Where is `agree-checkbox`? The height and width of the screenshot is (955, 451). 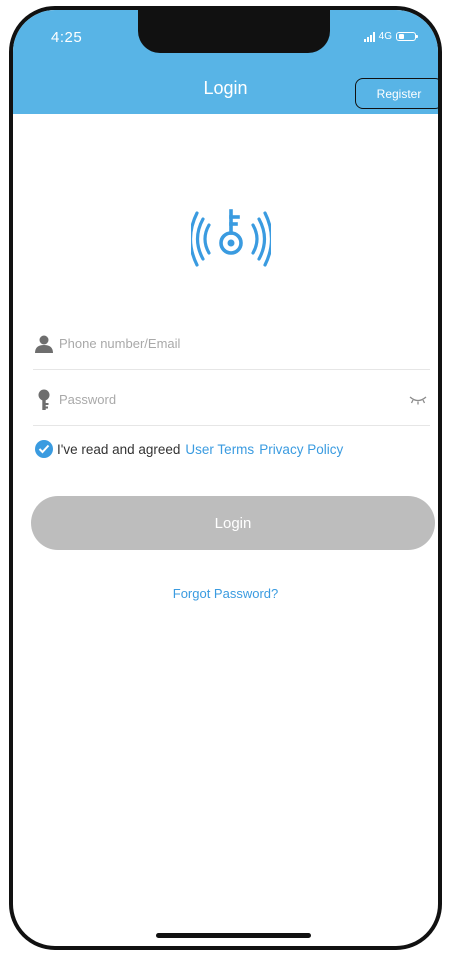
agree-checkbox is located at coordinates (44, 449).